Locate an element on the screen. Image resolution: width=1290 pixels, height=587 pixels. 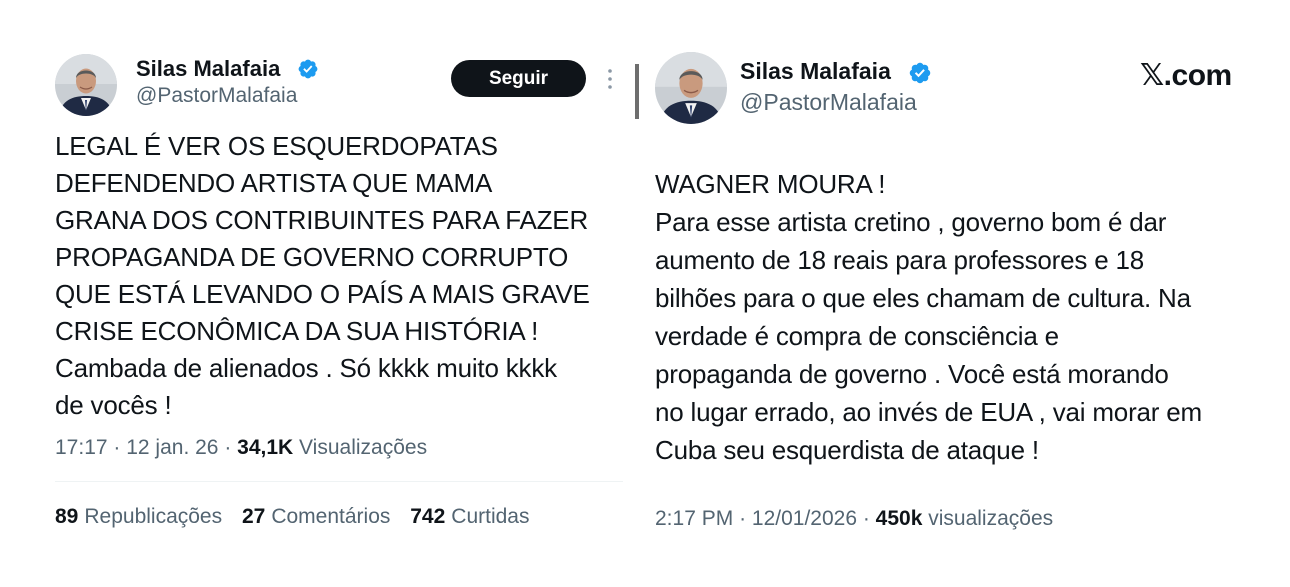
stat-likes: 742 Curtidas is located at coordinates (469, 516).